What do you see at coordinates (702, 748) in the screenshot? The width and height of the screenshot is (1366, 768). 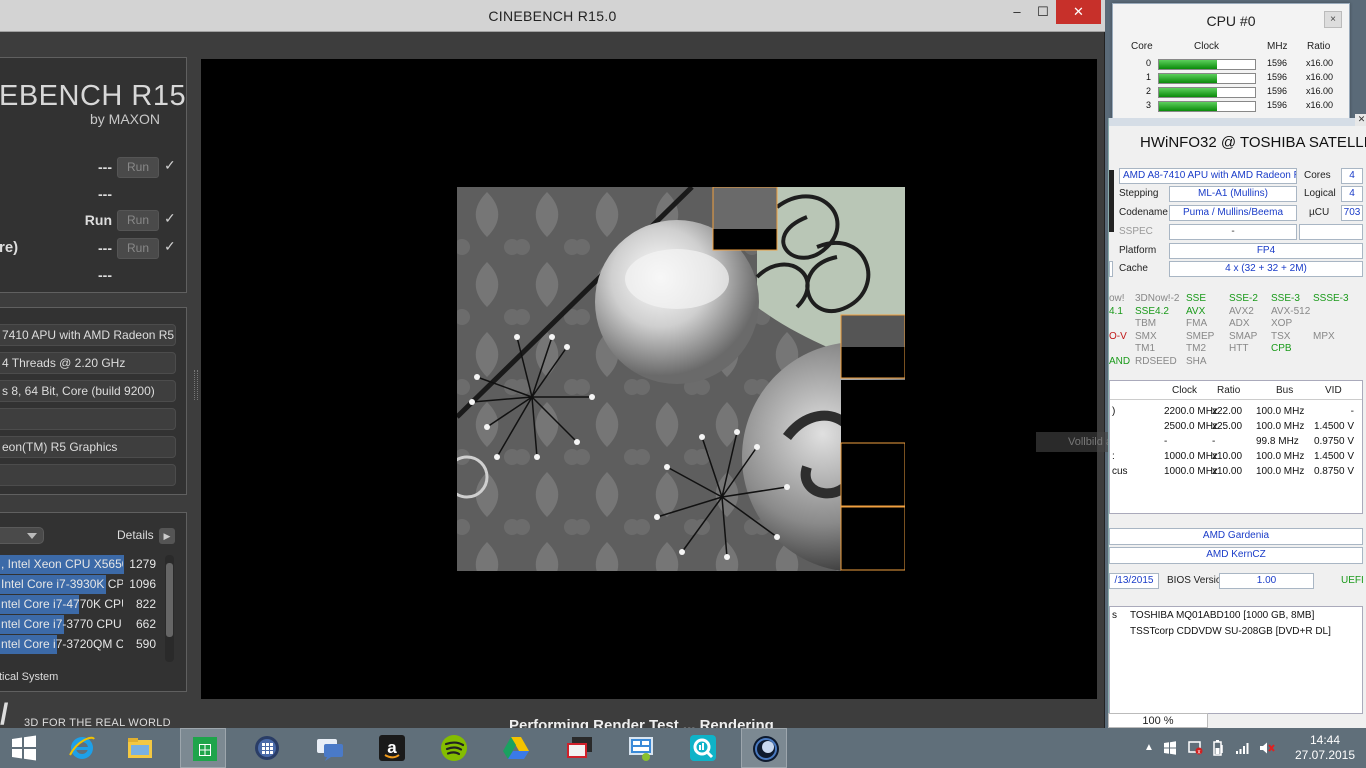 I see `taskbar-hwinfo` at bounding box center [702, 748].